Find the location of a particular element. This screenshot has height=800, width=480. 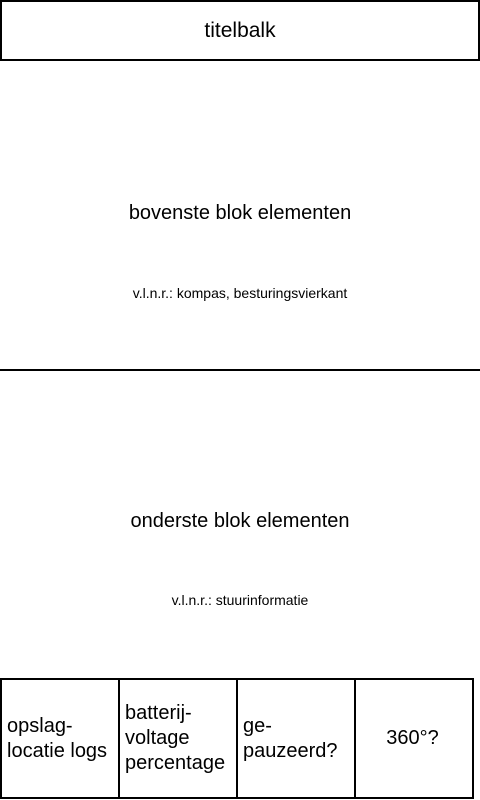

bottom-block-subtitle: v.l.n.r.: stuurinformatie is located at coordinates (240, 600).